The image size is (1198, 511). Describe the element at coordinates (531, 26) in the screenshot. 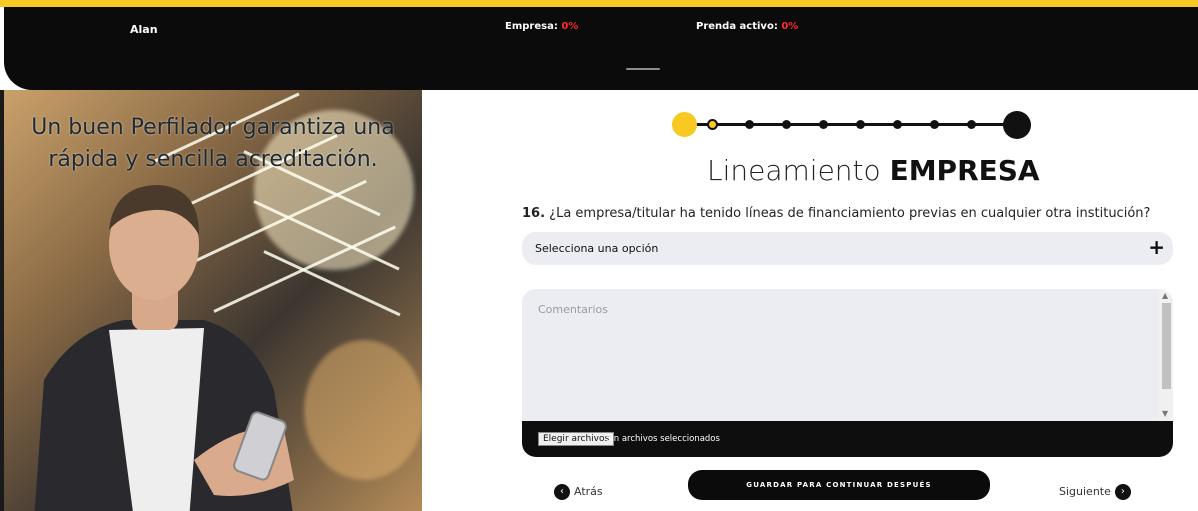

I see `empresa-label: Empresa:` at that location.